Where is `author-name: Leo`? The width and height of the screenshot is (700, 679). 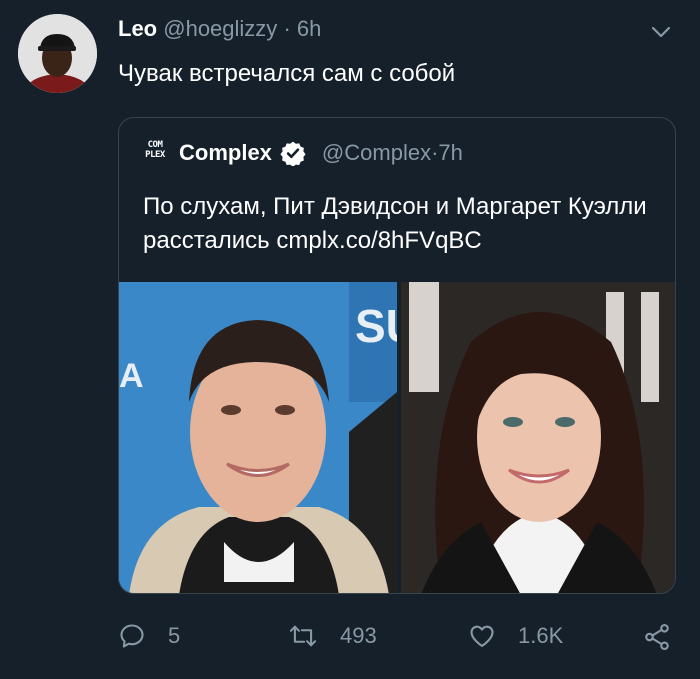 author-name: Leo is located at coordinates (137, 28).